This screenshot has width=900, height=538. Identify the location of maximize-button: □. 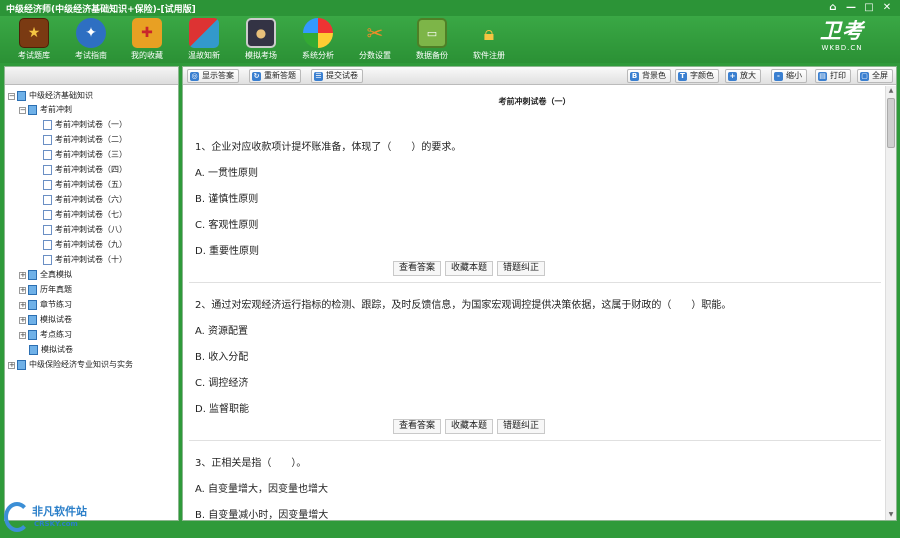
(869, 7).